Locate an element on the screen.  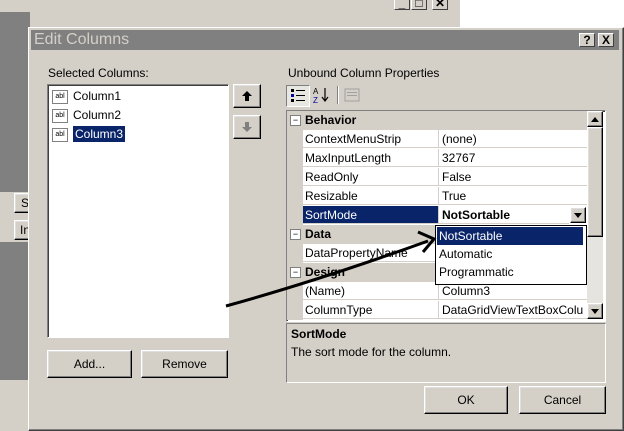
svg-text: A is located at coordinates (316, 91).